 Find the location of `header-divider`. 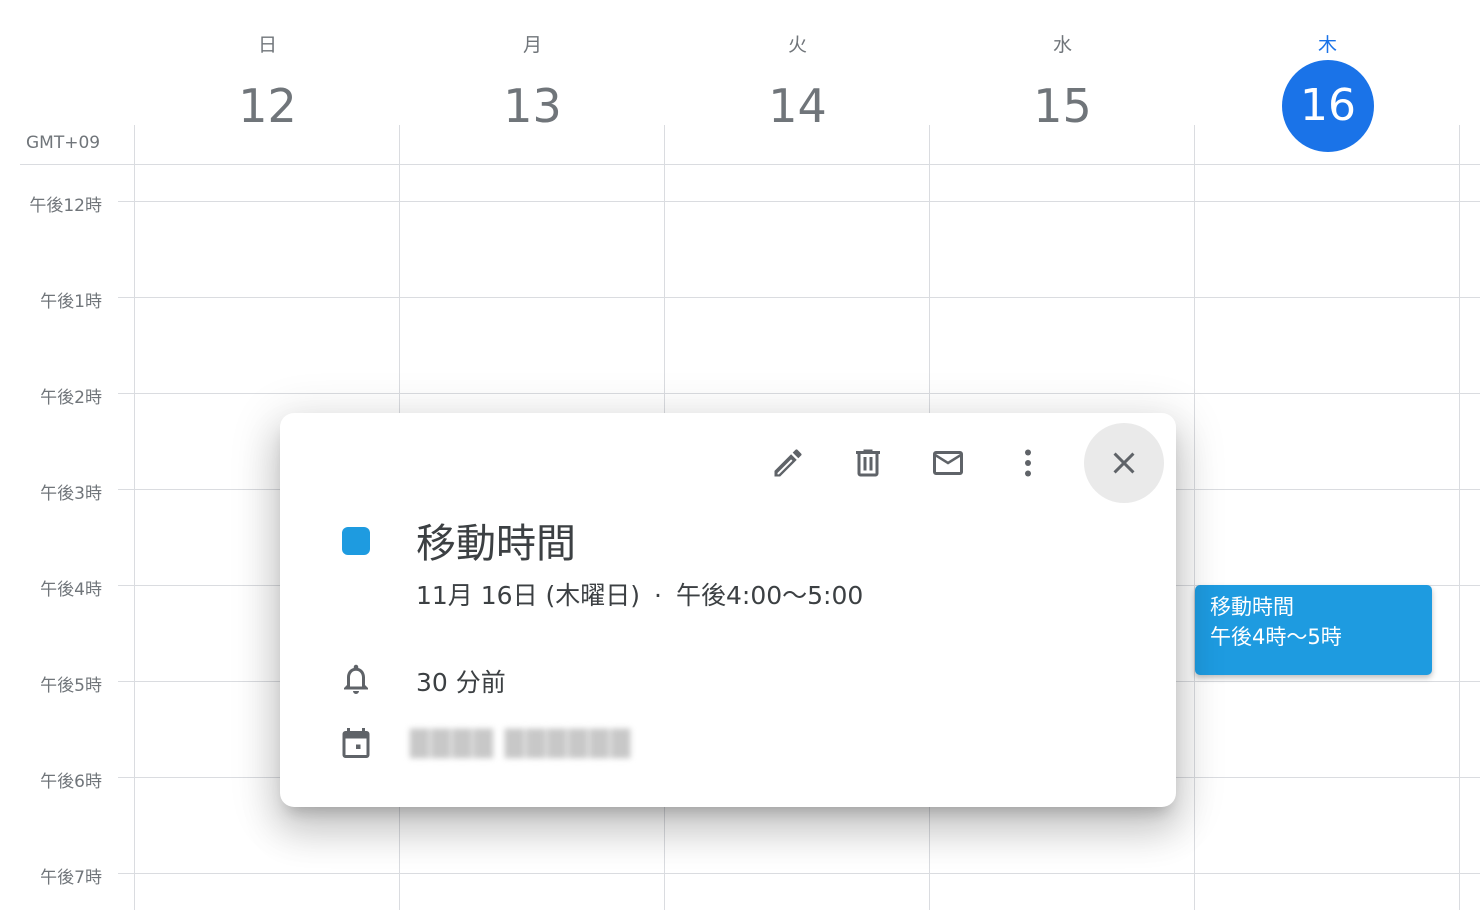

header-divider is located at coordinates (750, 164).